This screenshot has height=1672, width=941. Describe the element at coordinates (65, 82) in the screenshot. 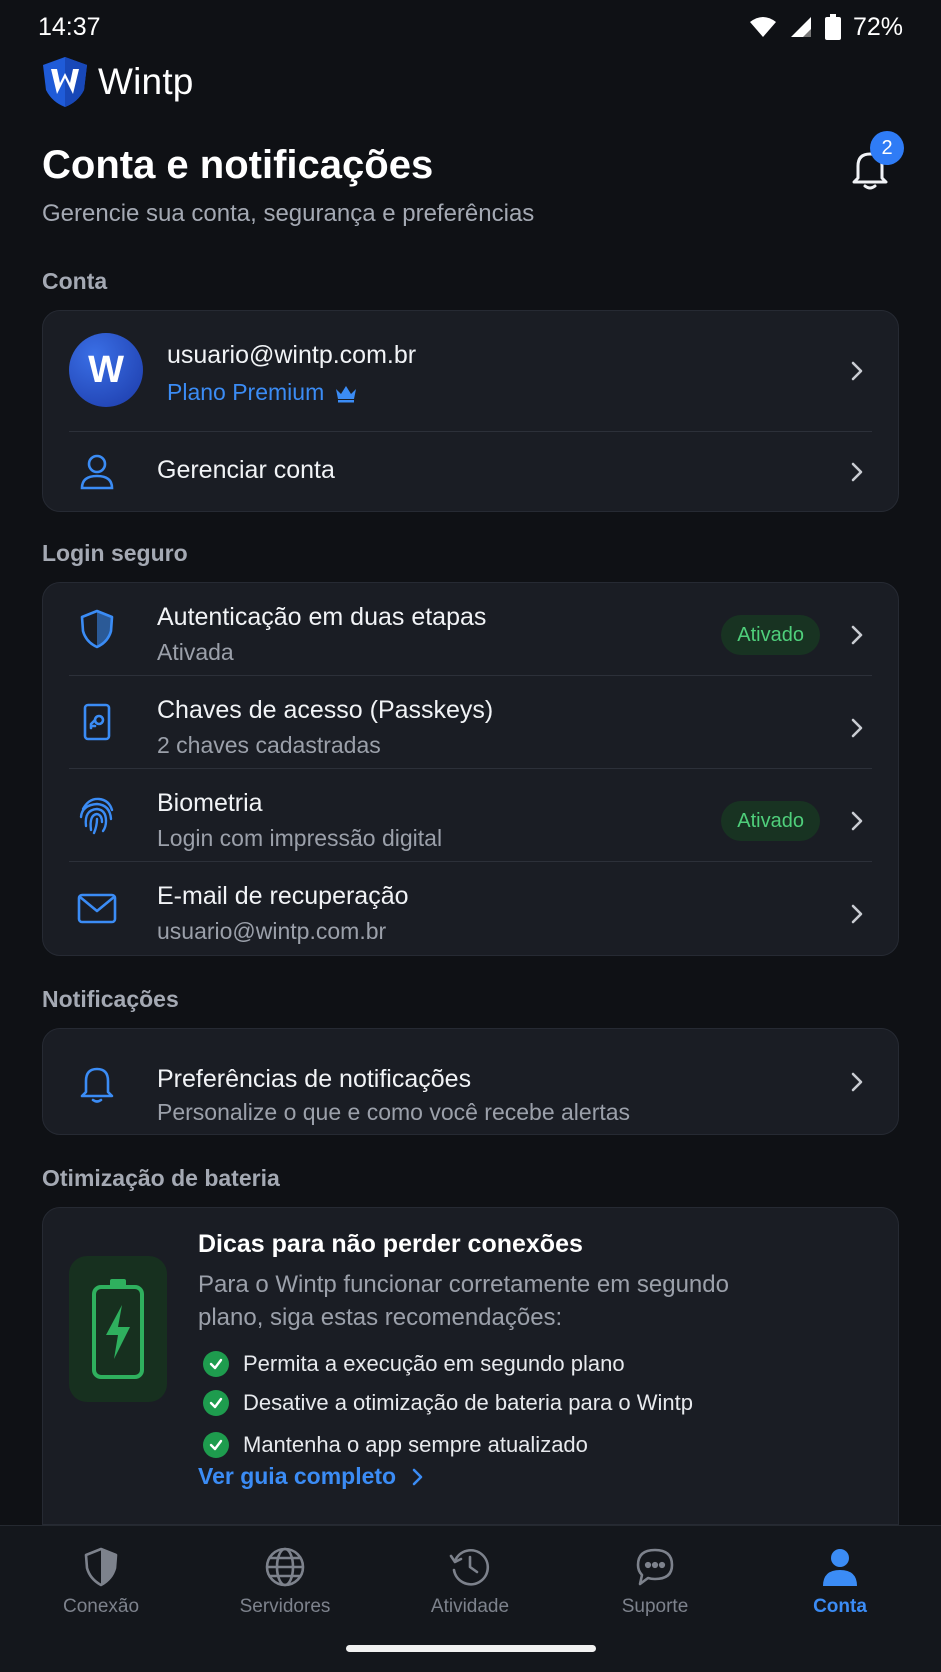

I see `wintp-logo-icon` at that location.